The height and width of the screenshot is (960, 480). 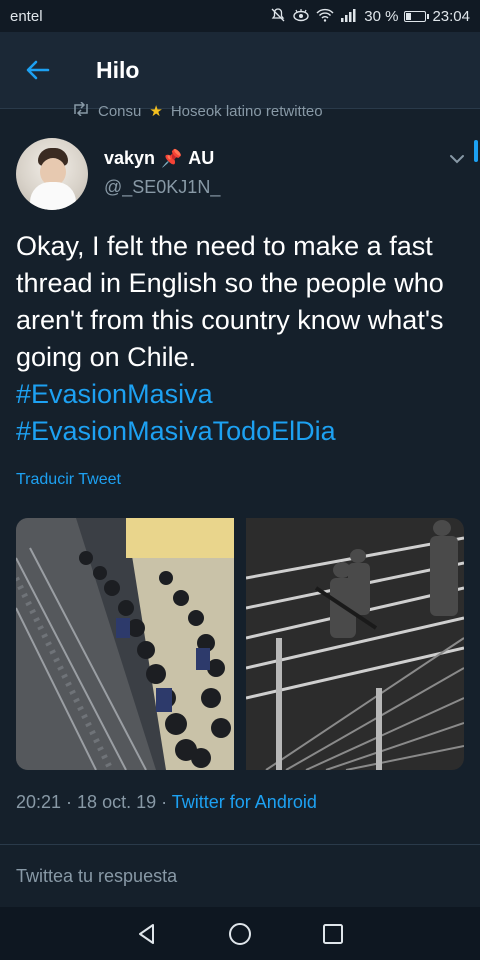 What do you see at coordinates (94, 802) in the screenshot?
I see `tweet-timestamp: 20:21 · 18 oct. 19 ·` at bounding box center [94, 802].